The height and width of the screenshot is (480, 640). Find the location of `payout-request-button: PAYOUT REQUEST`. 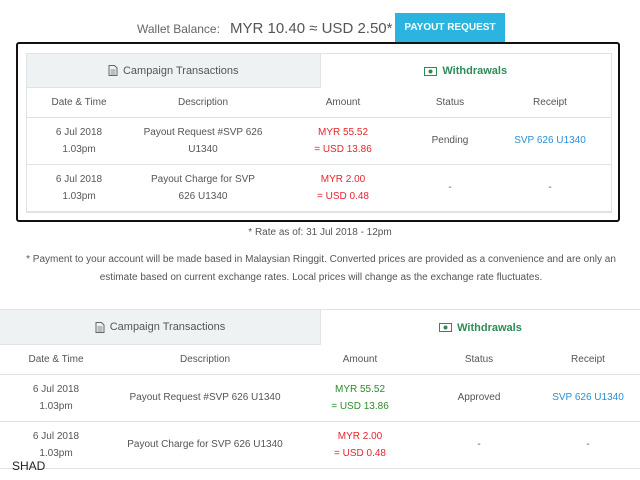

payout-request-button: PAYOUT REQUEST is located at coordinates (450, 27).